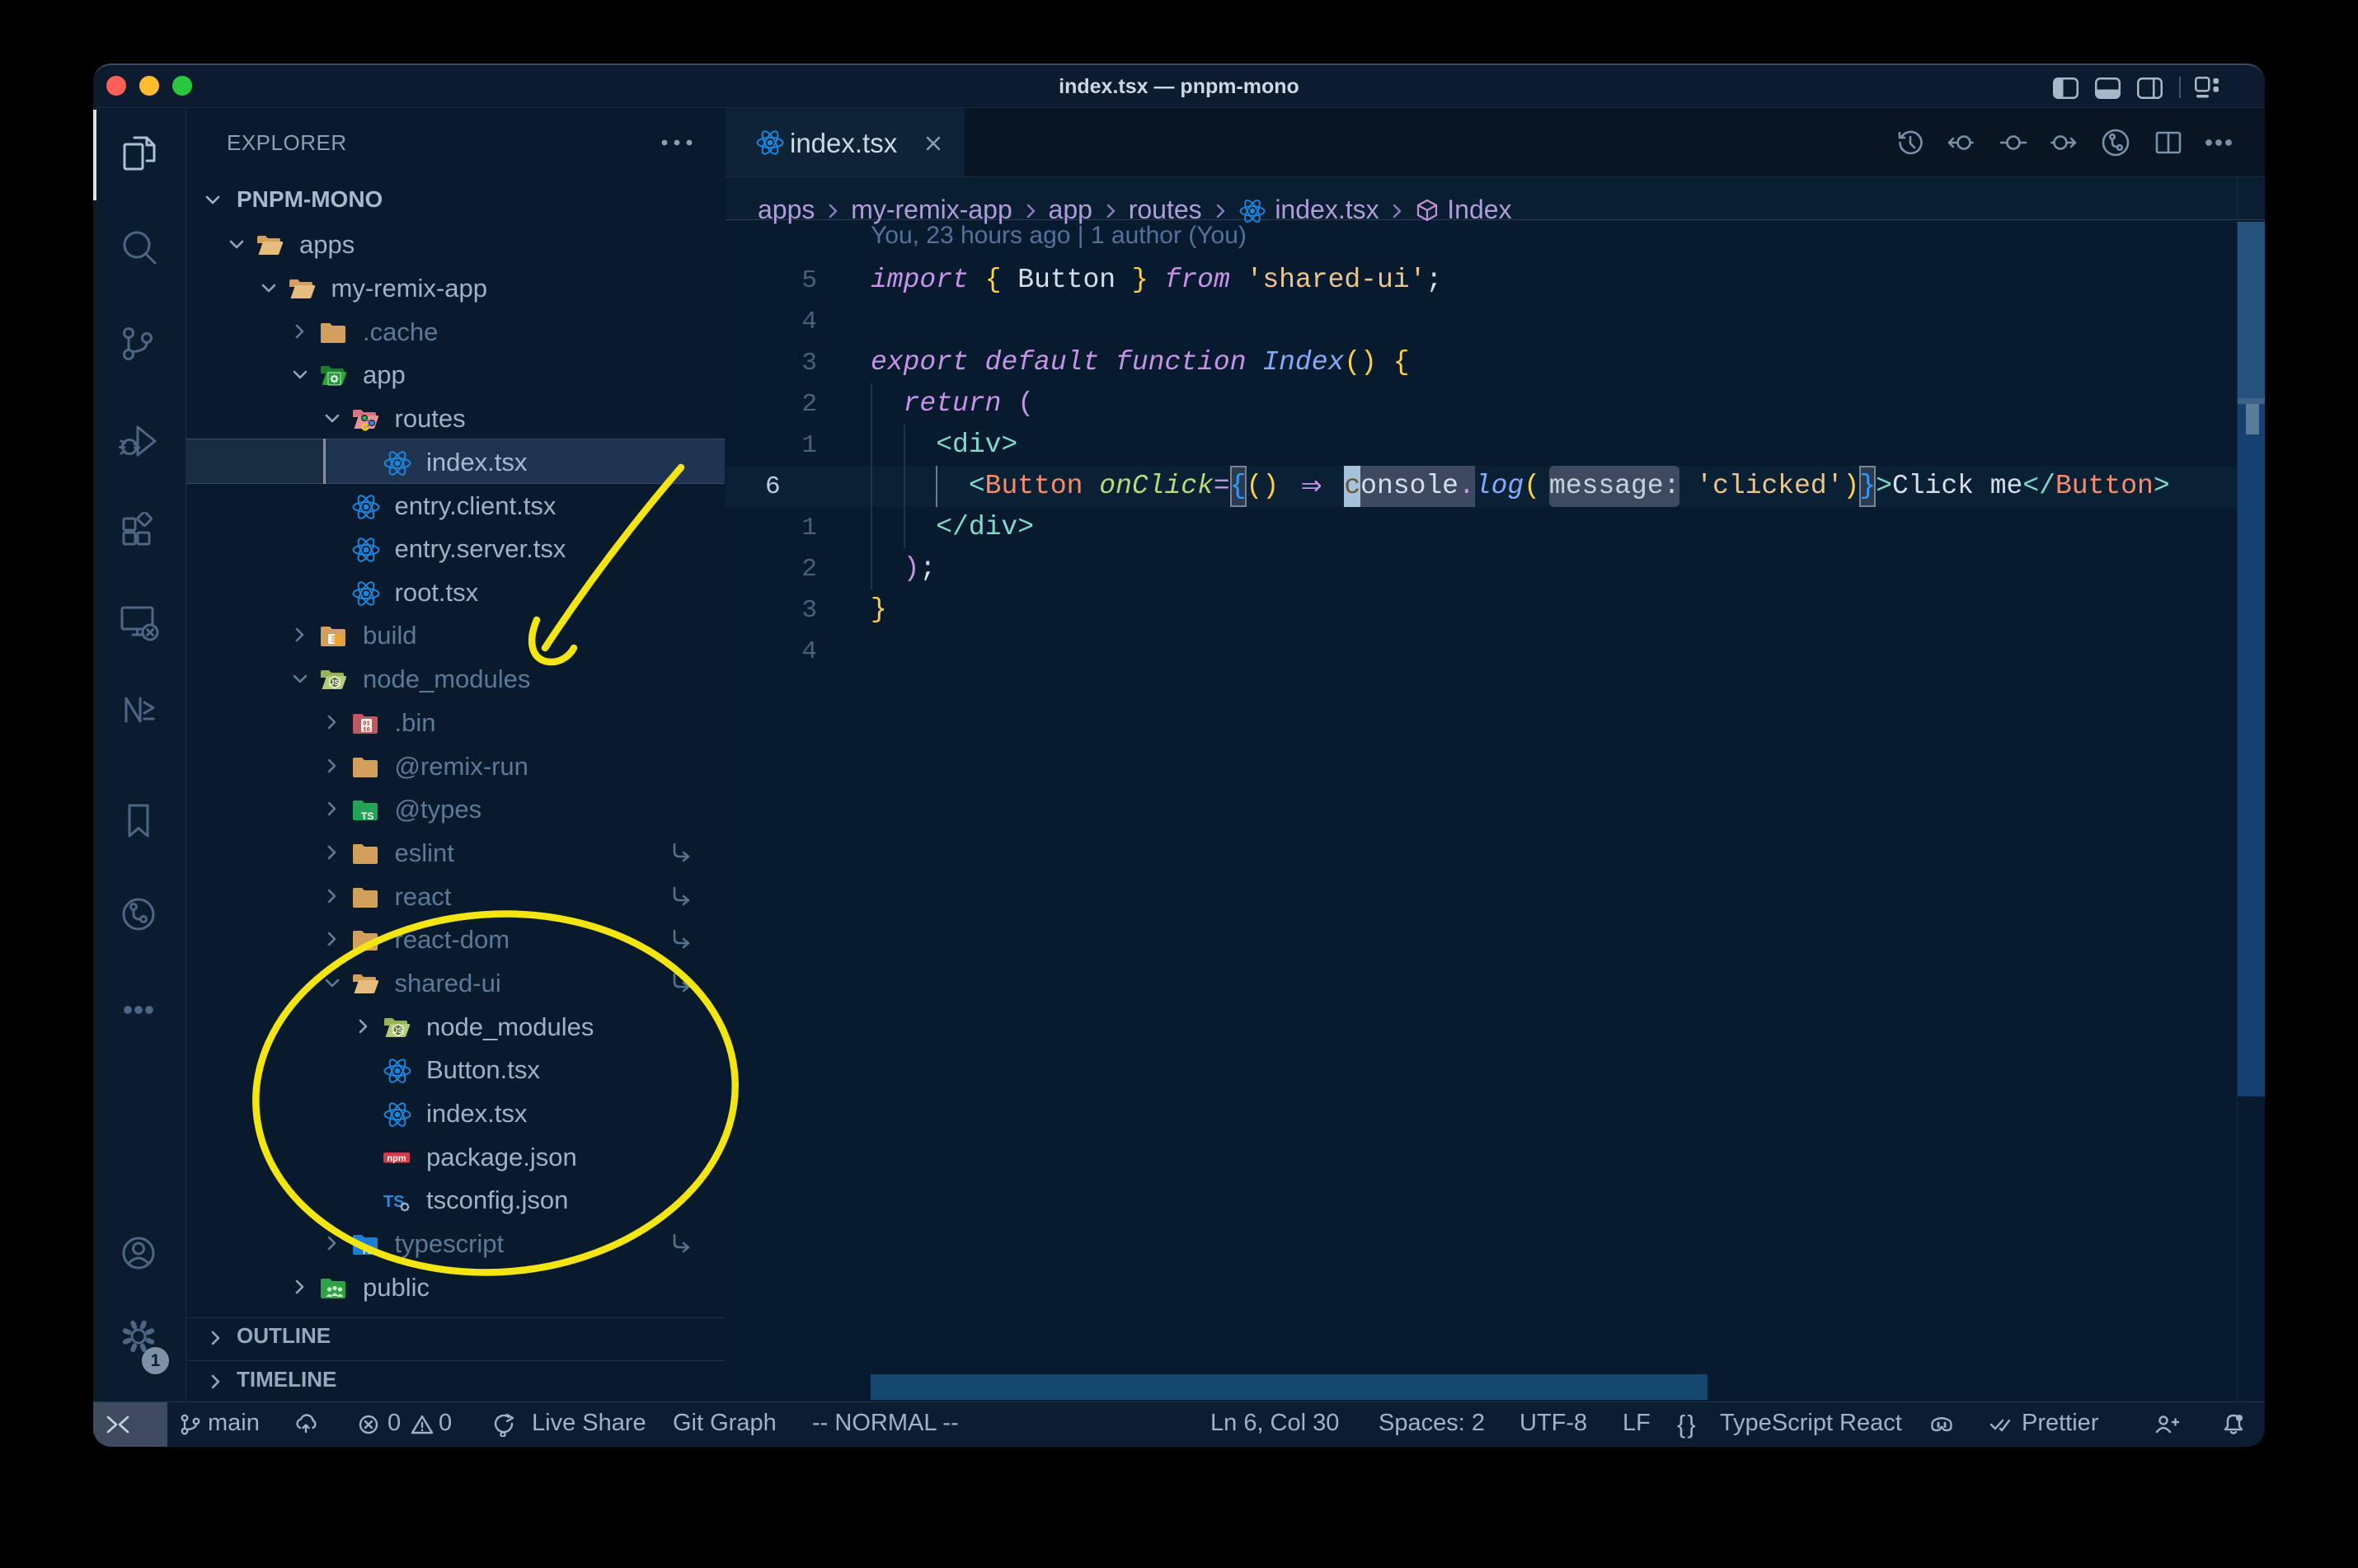 The width and height of the screenshot is (2358, 1568). I want to click on svg-text: npm, so click(397, 1158).